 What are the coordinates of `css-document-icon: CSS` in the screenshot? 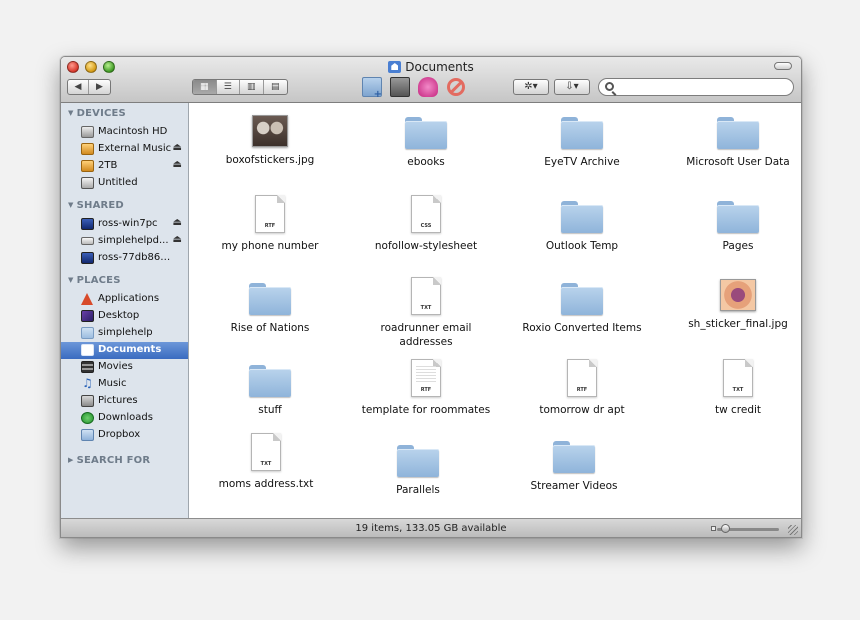 It's located at (426, 214).